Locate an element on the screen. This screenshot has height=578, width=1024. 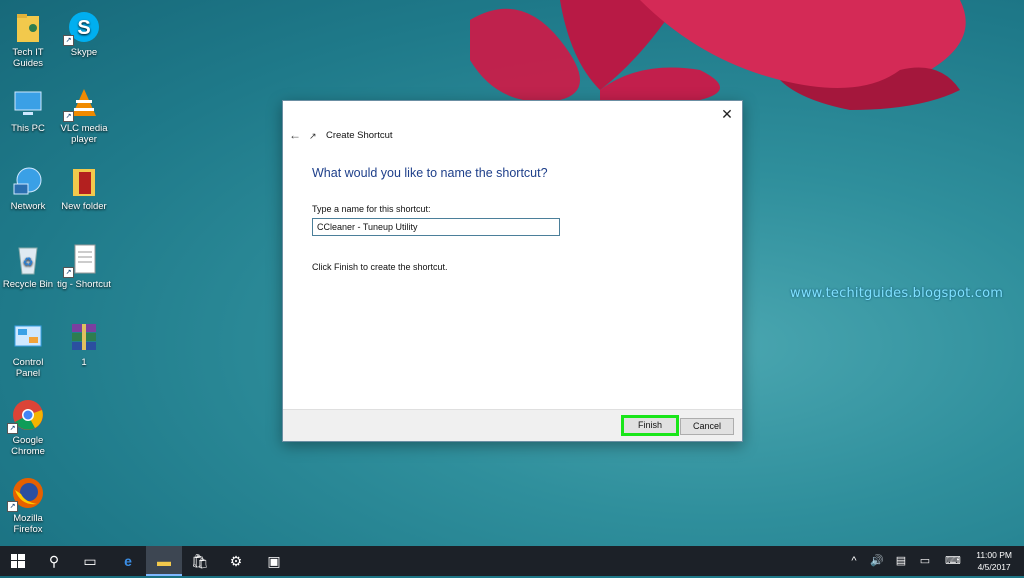
clock-time: 11:00 PM is located at coordinates (994, 555).